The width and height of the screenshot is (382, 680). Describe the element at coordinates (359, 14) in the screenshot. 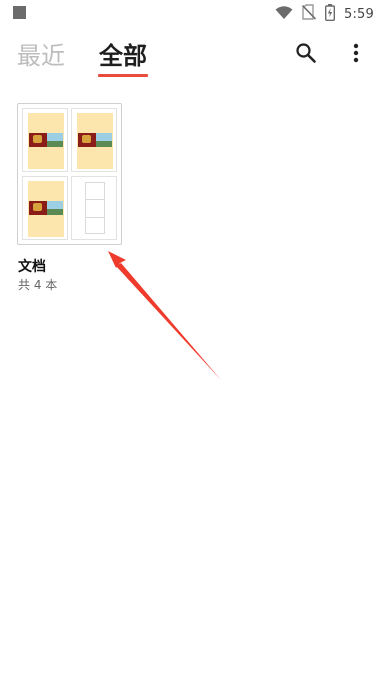

I see `status-time: 5:59` at that location.